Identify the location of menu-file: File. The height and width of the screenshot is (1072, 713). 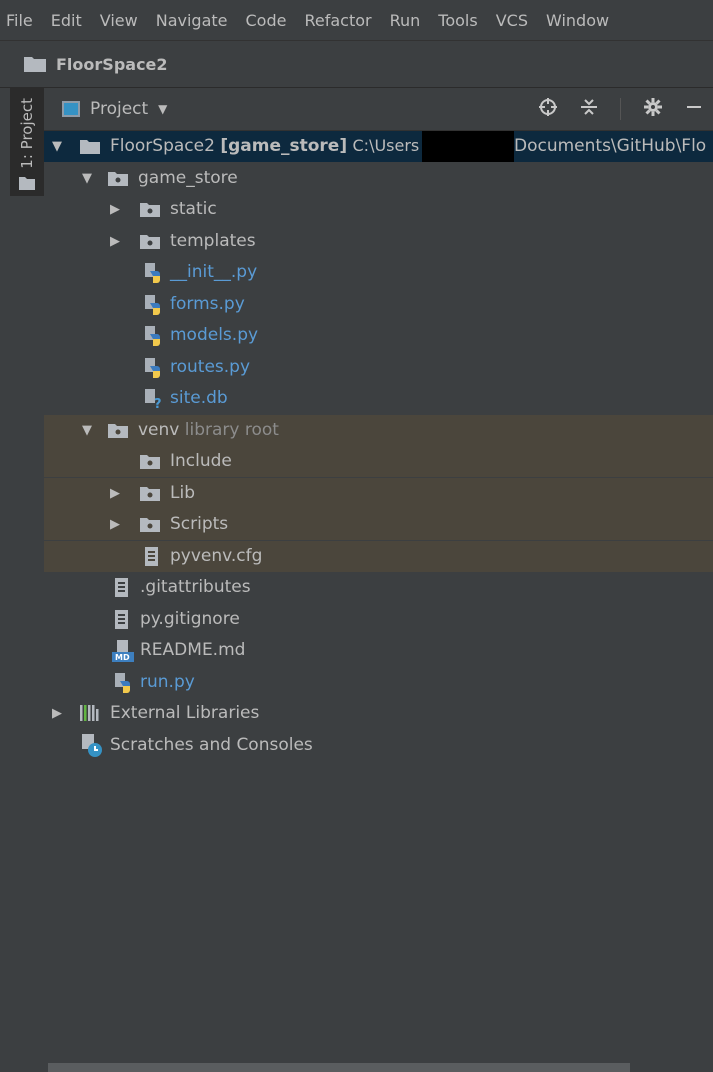
(21, 20).